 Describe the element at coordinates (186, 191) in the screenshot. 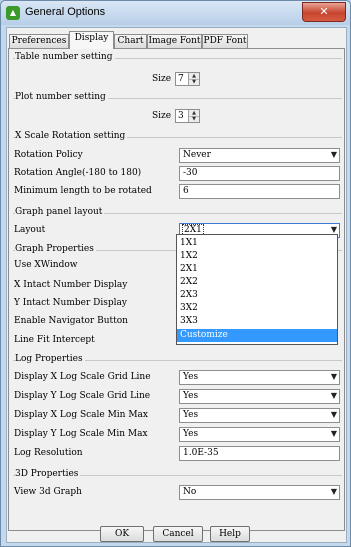

I see `min-length-value: 6` at that location.